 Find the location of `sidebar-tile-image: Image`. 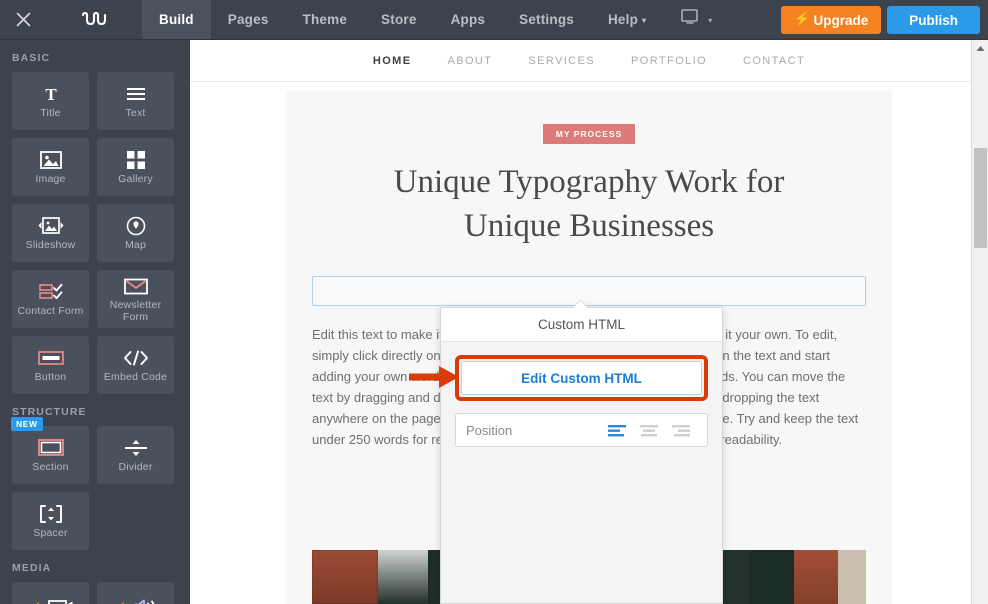

sidebar-tile-image: Image is located at coordinates (50, 167).